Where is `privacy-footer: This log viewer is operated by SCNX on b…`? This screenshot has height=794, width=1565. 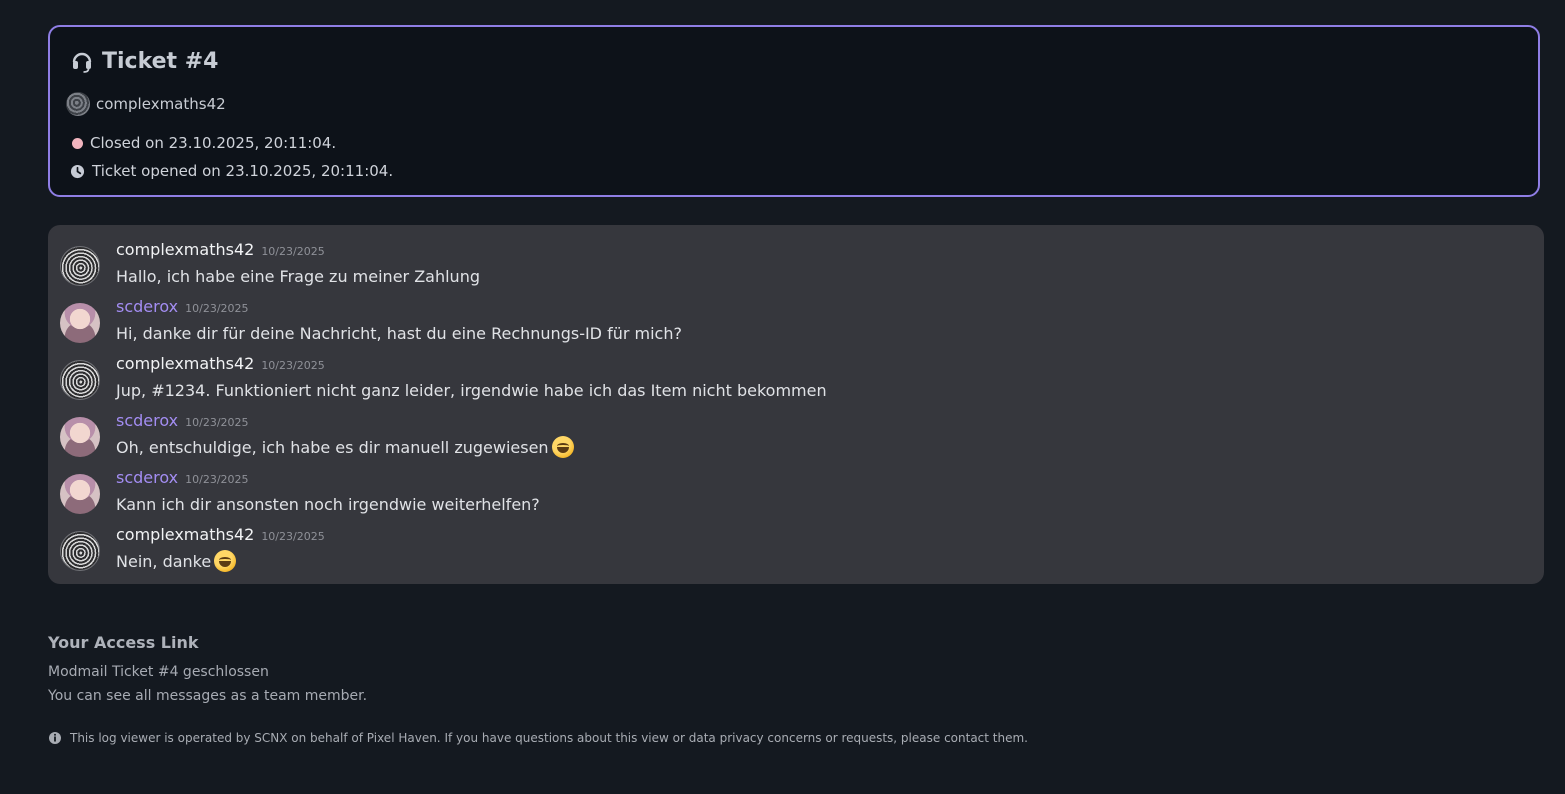
privacy-footer: This log viewer is operated by SCNX on b… is located at coordinates (538, 738).